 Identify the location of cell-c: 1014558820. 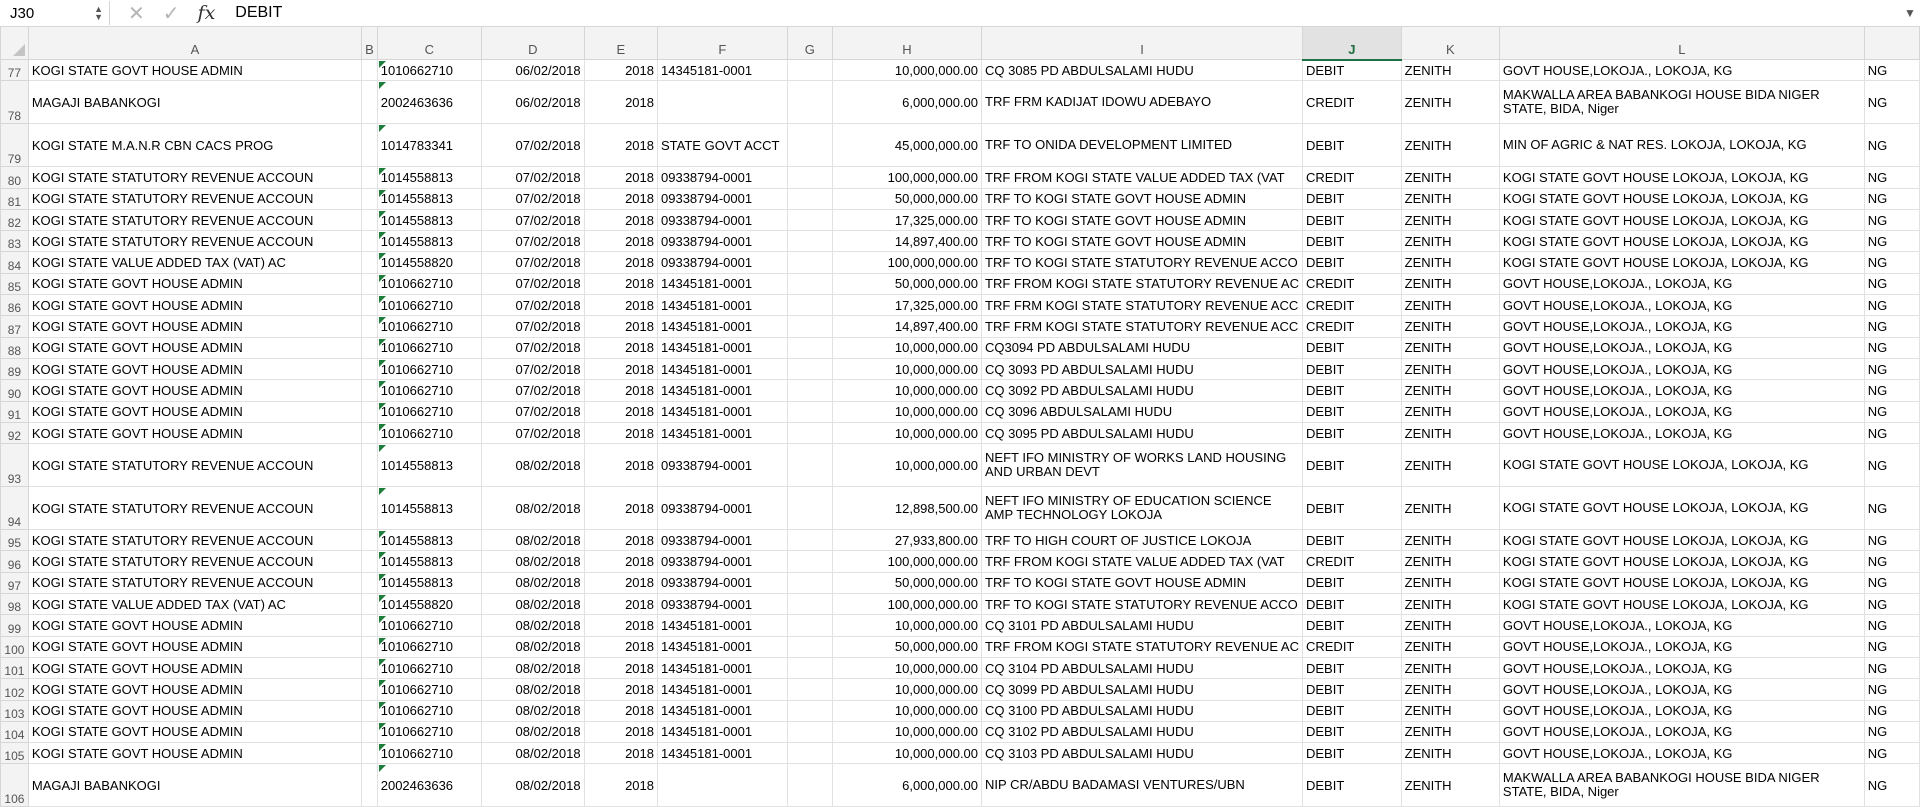
(429, 604).